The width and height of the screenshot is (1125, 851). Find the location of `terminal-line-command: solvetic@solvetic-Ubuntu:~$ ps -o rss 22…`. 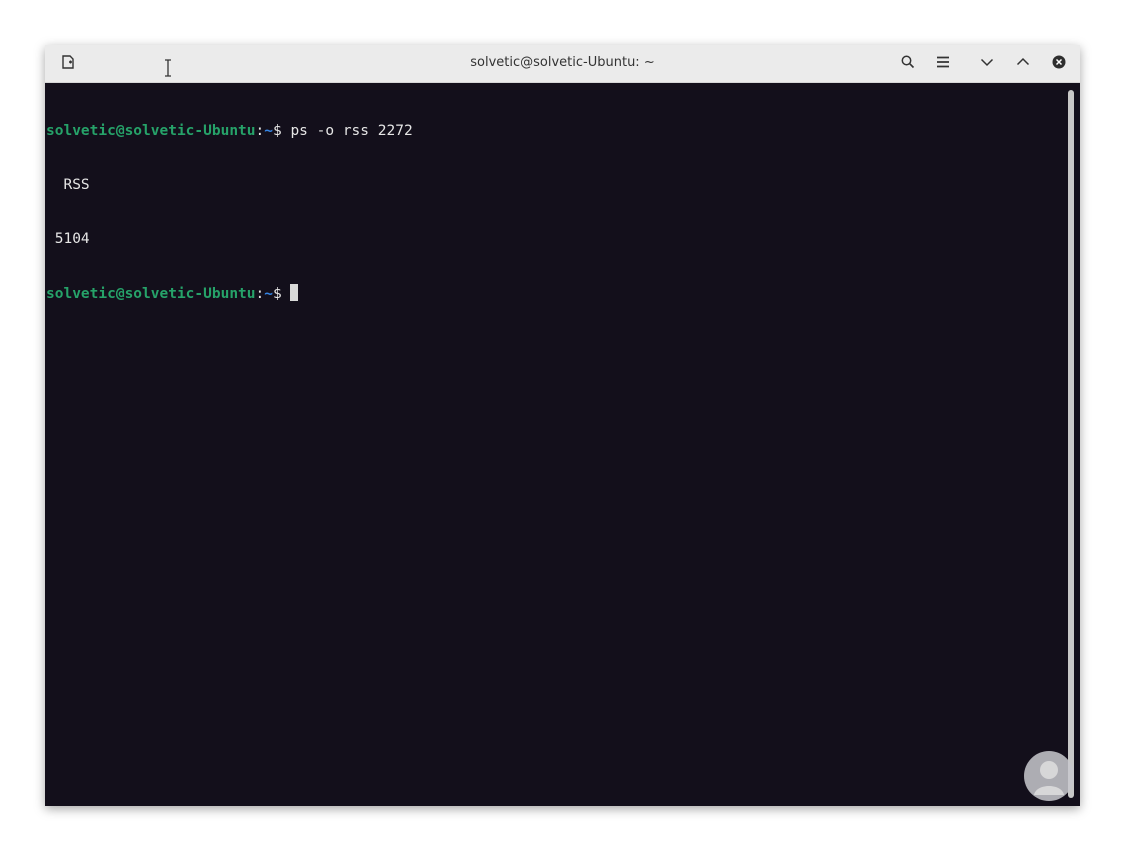

terminal-line-command: solvetic@solvetic-Ubuntu:~$ ps -o rss 22… is located at coordinates (554, 131).